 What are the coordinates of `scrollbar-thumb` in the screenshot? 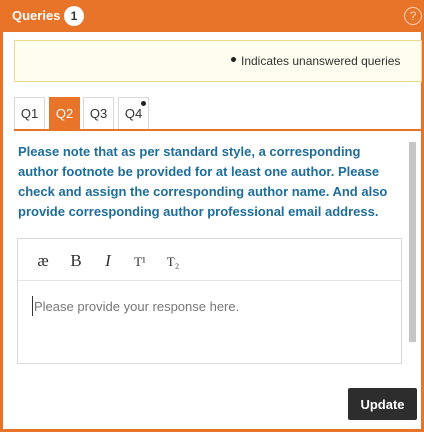 It's located at (412, 242).